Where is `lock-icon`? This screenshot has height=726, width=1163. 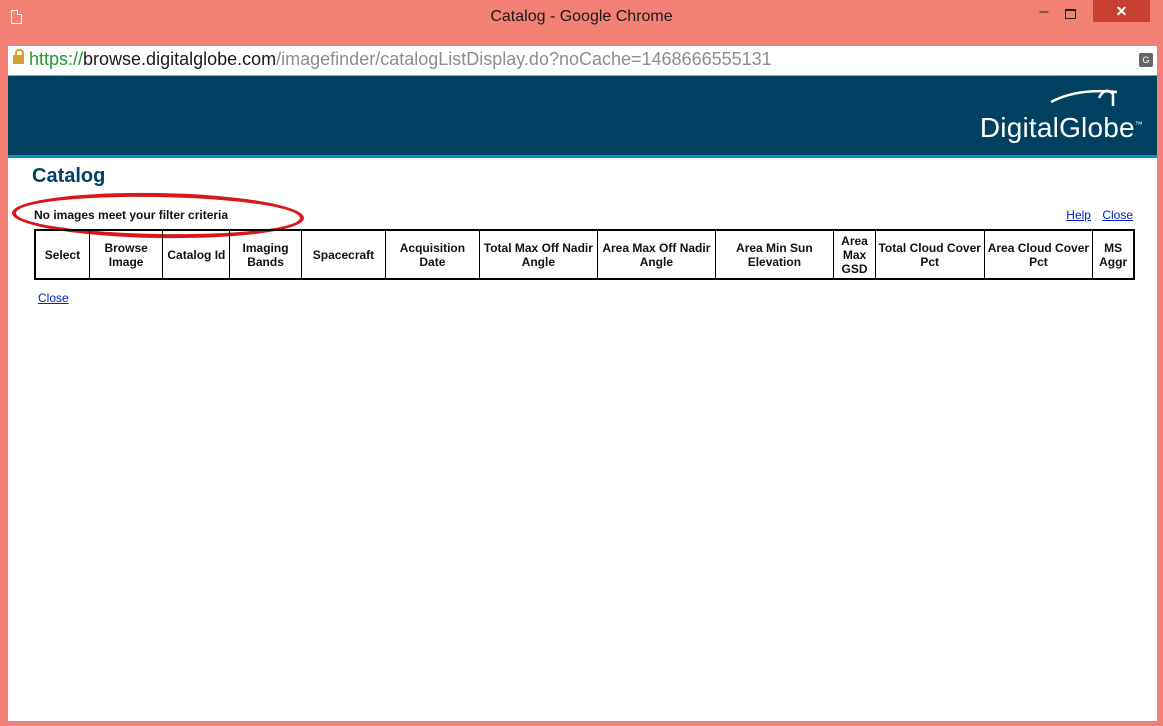 lock-icon is located at coordinates (18, 56).